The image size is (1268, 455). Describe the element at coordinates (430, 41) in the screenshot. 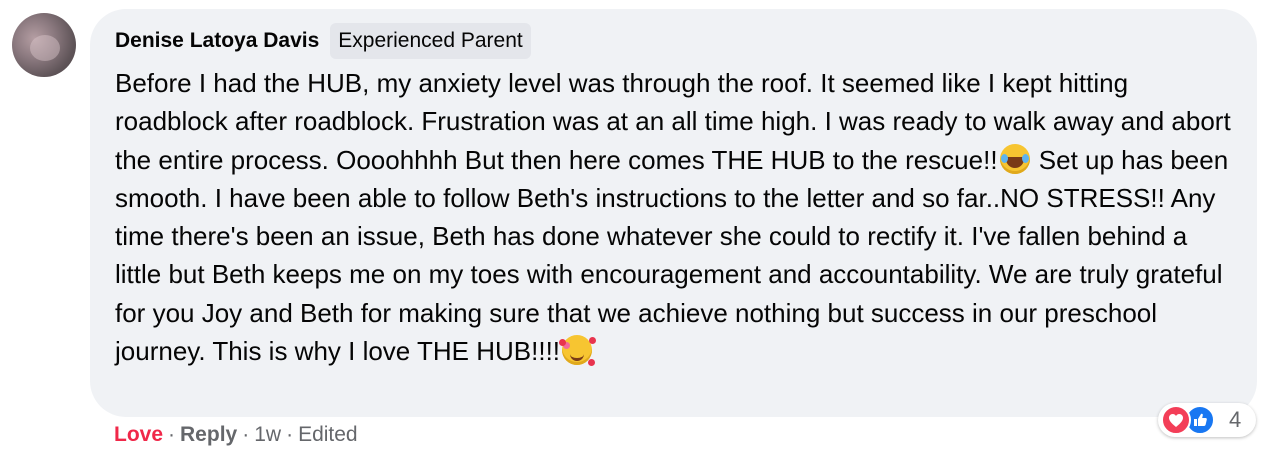

I see `author-badge: Experienced Parent` at that location.